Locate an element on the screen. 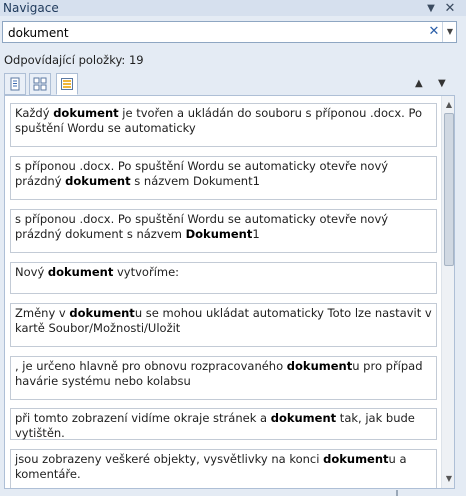  scroll-up-icon: ▲ is located at coordinates (448, 105).